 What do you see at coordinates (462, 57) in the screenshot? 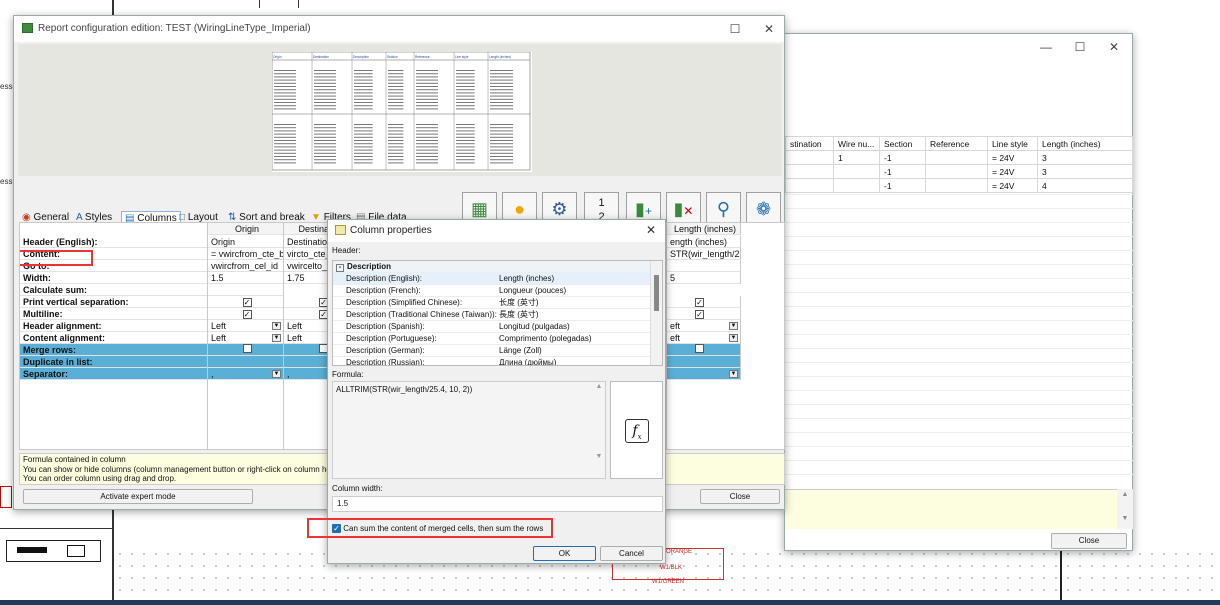
I see `preview-column-header: Line style` at bounding box center [462, 57].